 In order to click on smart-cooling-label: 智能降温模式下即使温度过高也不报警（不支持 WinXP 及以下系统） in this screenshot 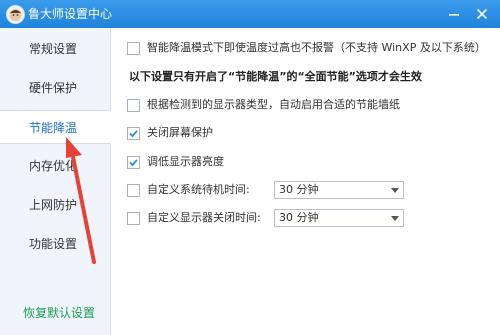, I will do `click(316, 47)`.